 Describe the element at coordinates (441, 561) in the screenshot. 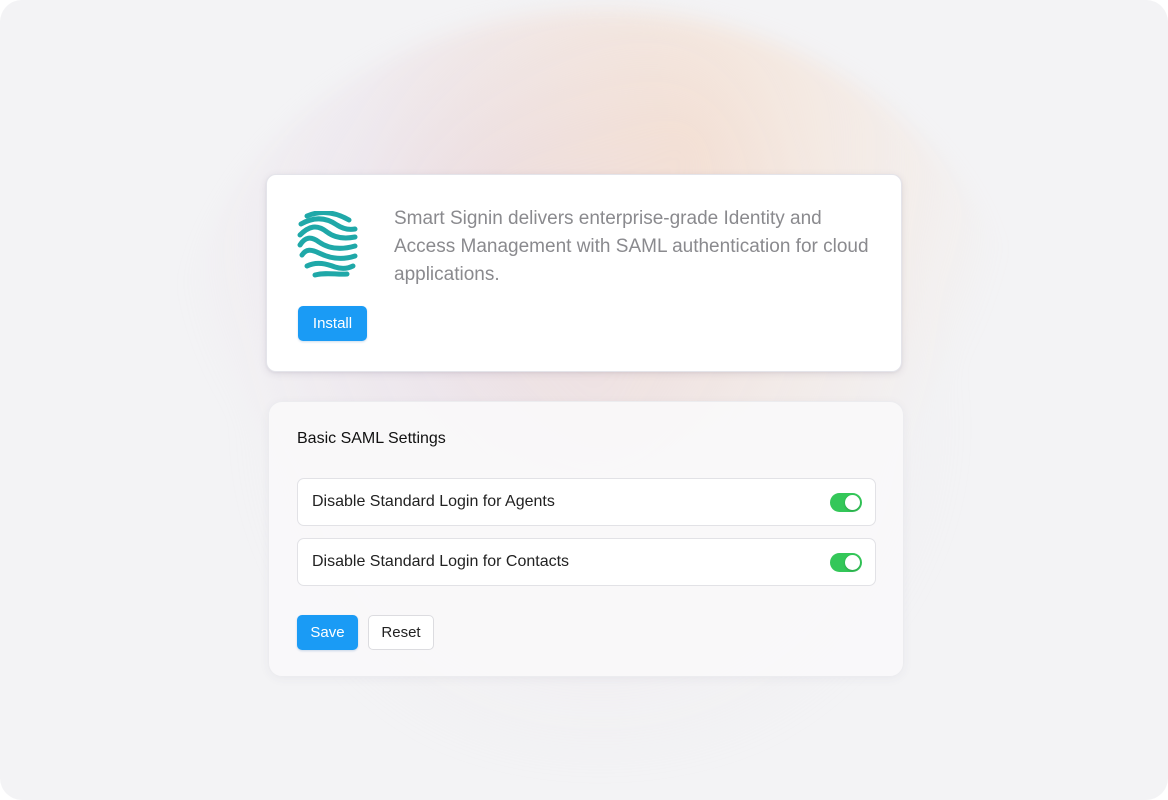

I see `toggle-label-contacts: Disable Standard Login for Contacts` at that location.